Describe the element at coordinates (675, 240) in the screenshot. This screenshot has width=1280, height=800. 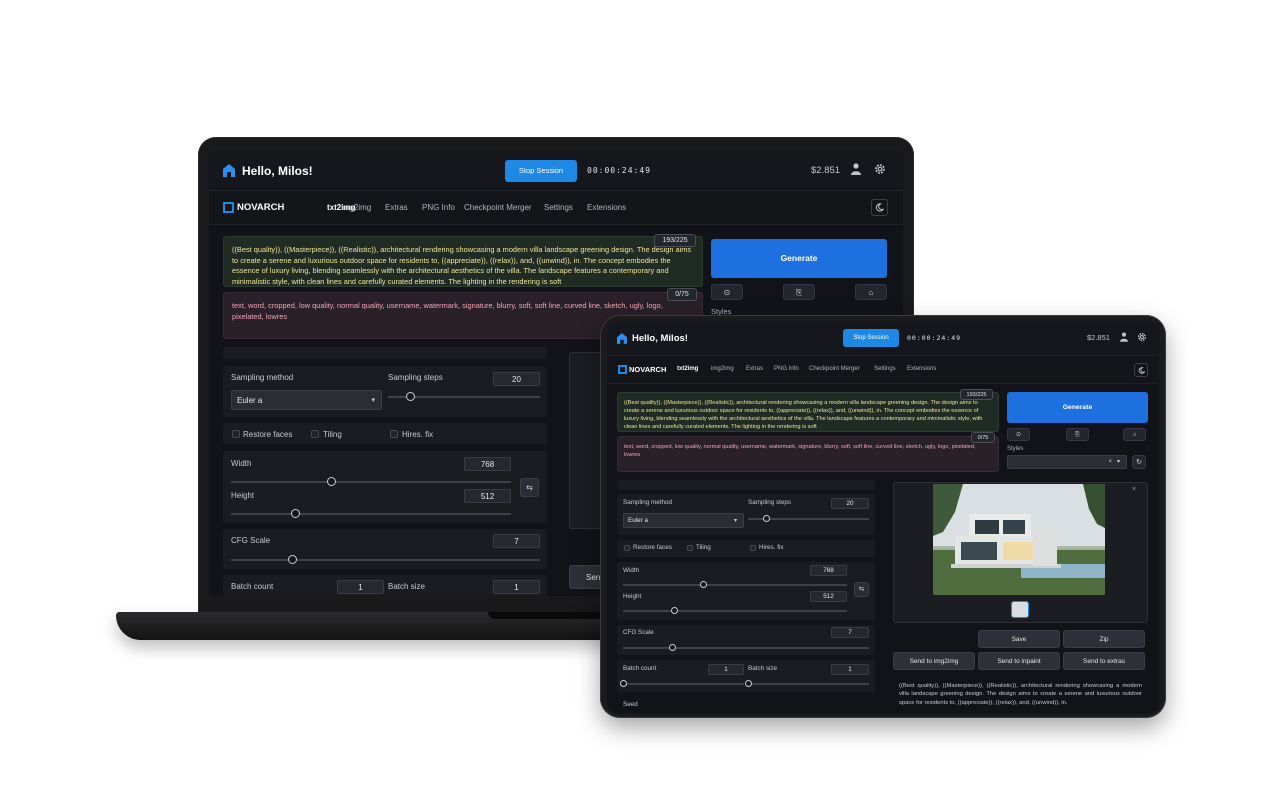
I see `prompt-token-counter: 193/225` at that location.